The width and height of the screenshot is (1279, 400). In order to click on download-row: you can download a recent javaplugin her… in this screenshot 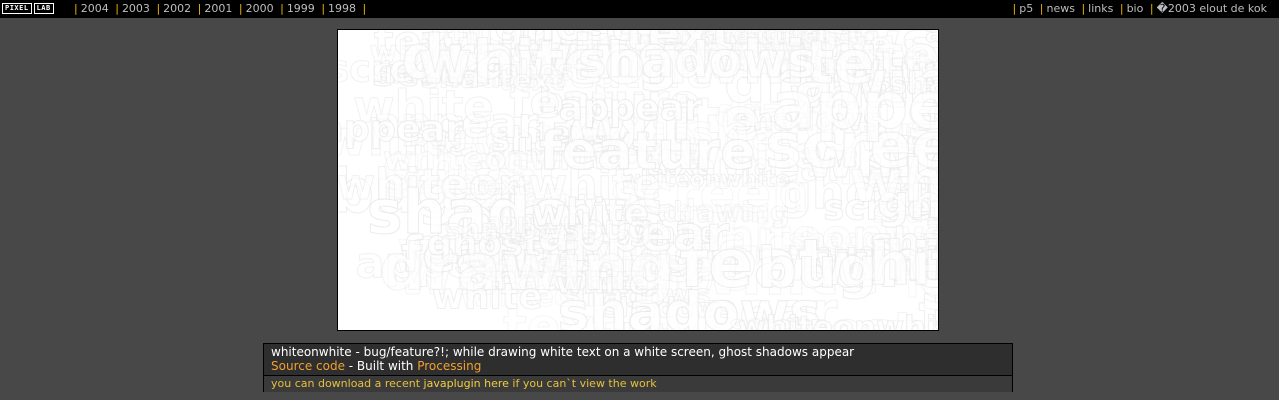, I will do `click(638, 383)`.